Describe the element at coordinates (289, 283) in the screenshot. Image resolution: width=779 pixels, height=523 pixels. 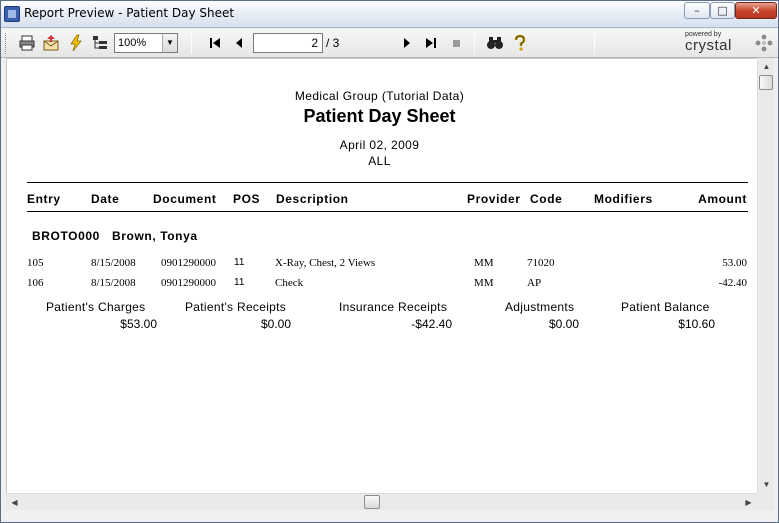
I see `row-description: Check` at that location.